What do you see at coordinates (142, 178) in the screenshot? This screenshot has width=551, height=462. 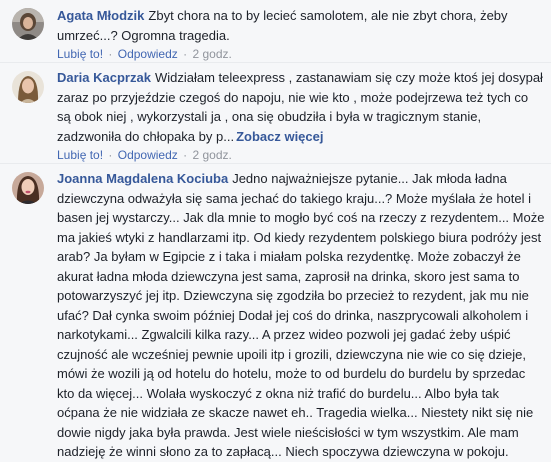 I see `comment-author-link: Joanna Magdalena Kociuba` at bounding box center [142, 178].